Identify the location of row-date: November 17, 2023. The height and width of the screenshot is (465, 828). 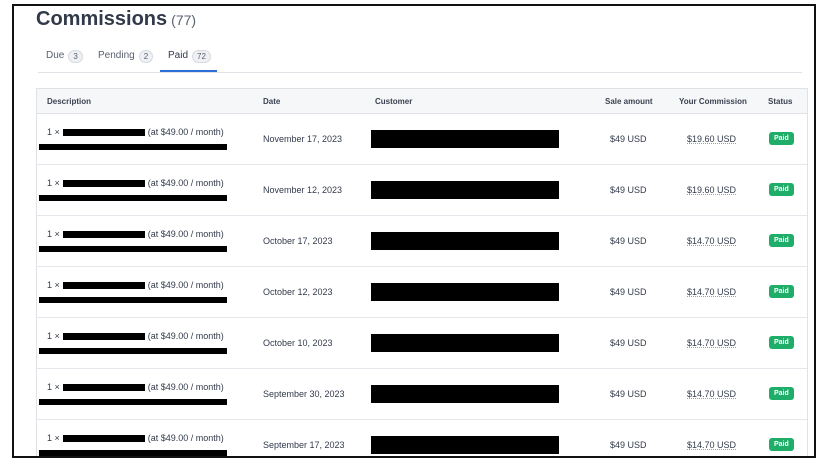
(303, 139).